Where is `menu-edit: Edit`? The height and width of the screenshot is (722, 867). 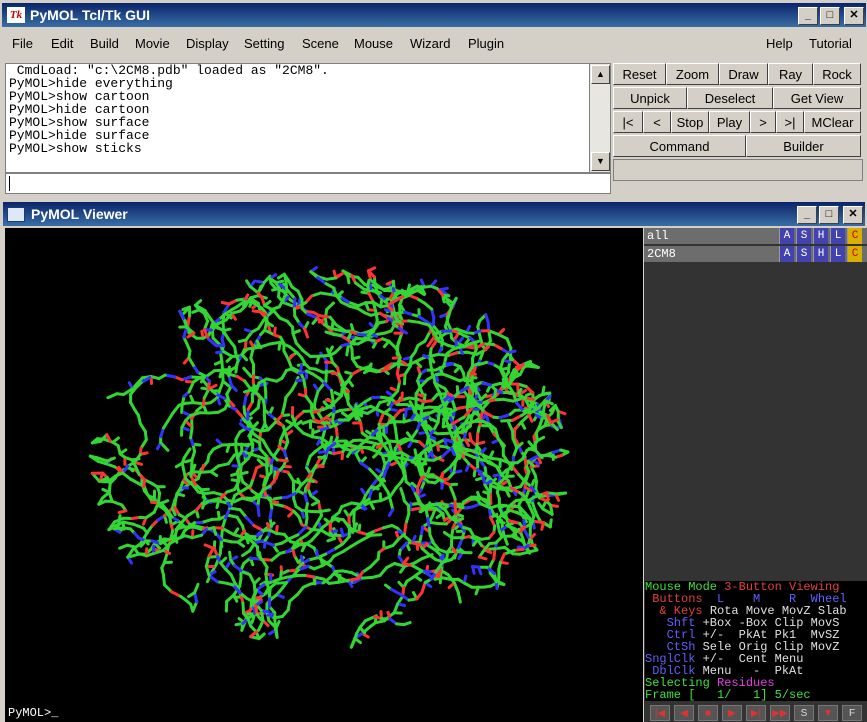 menu-edit: Edit is located at coordinates (62, 43).